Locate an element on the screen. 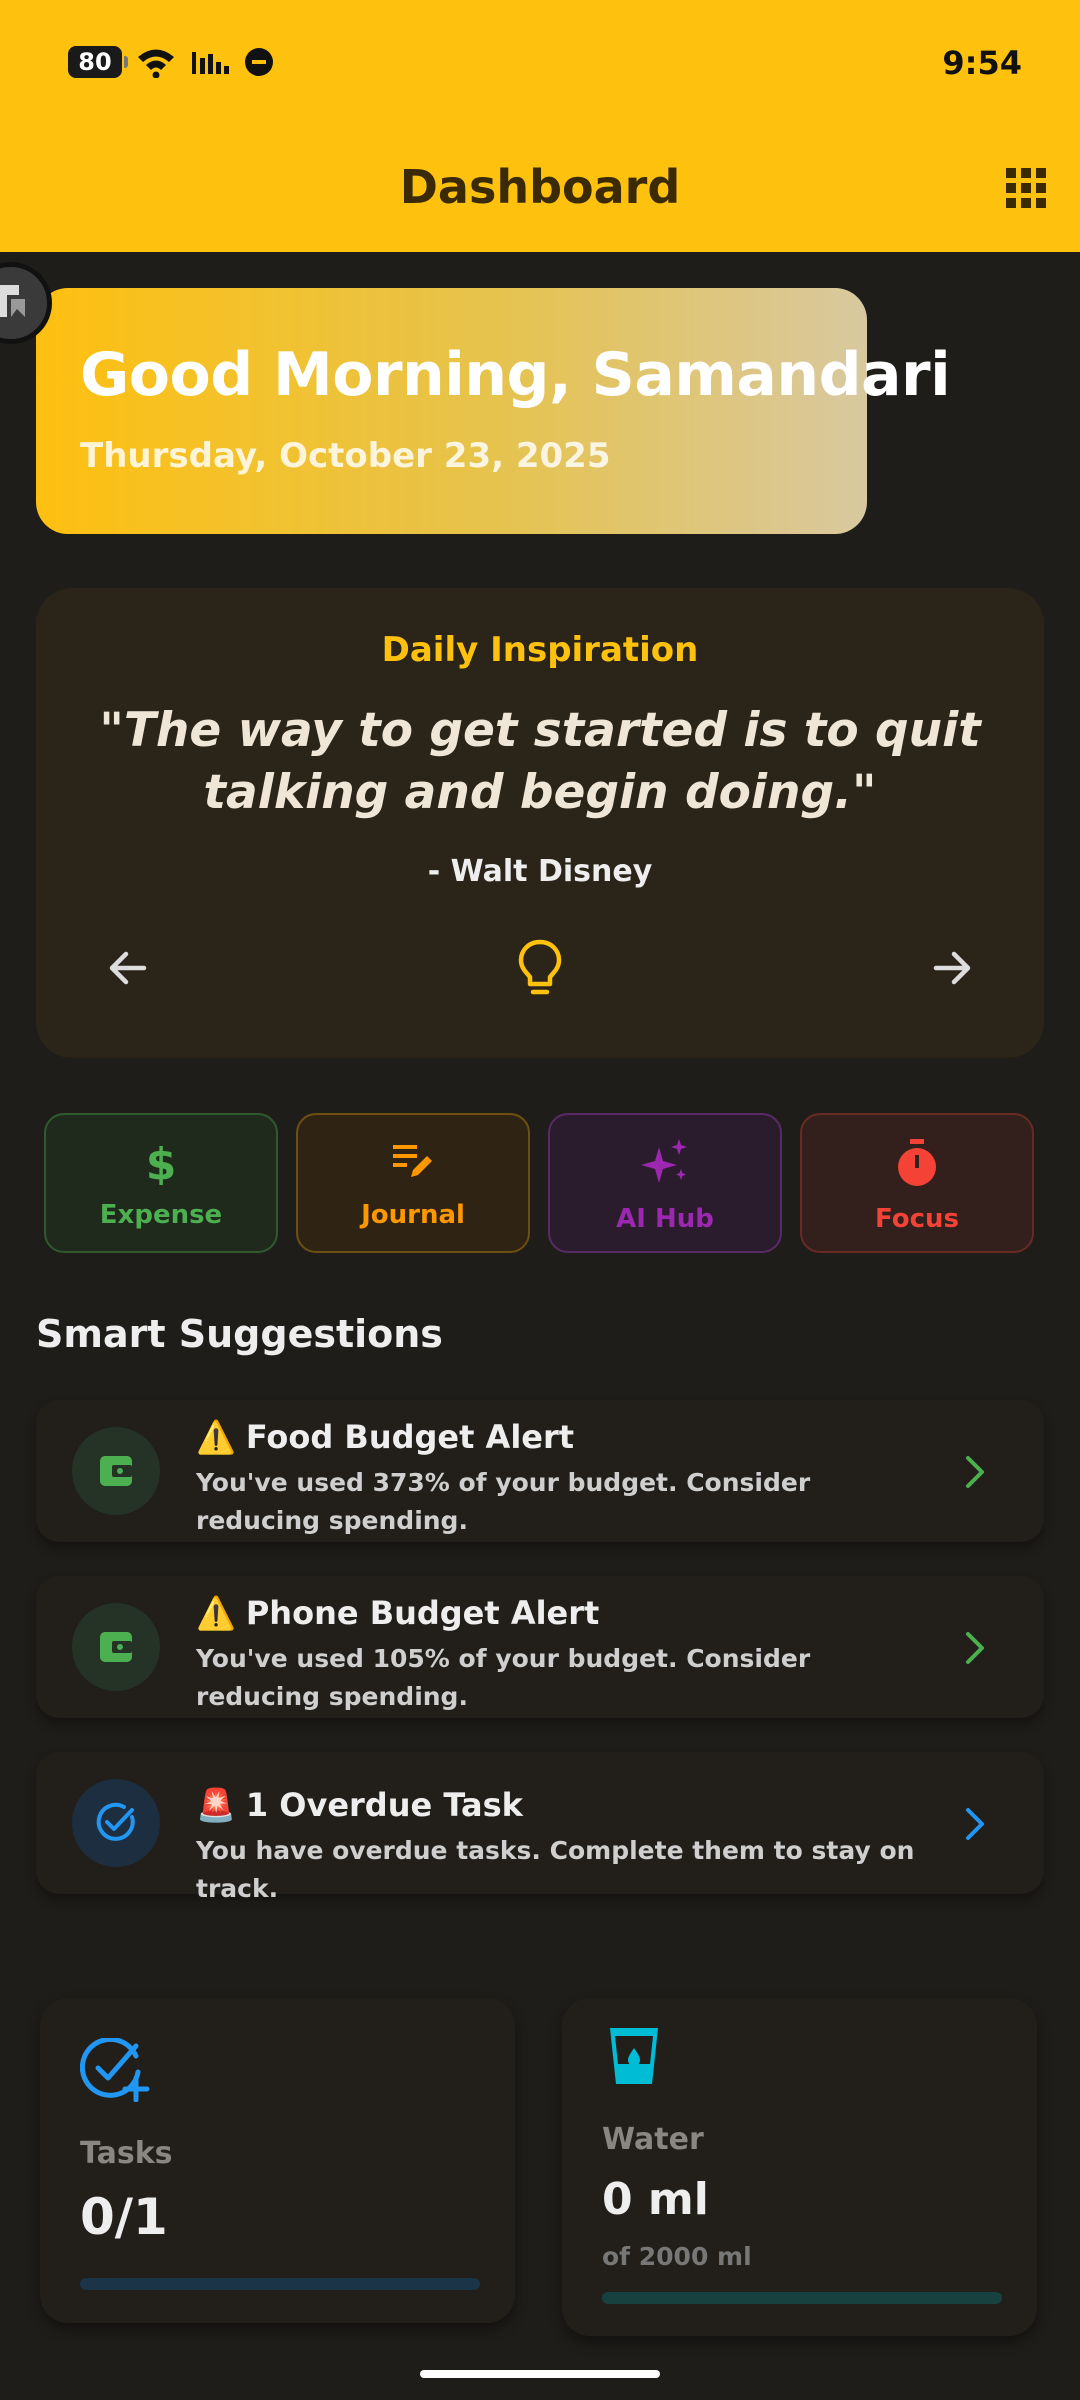 This screenshot has height=2400, width=1080. app-bar: 80 9:54 Dashboard is located at coordinates (540, 126).